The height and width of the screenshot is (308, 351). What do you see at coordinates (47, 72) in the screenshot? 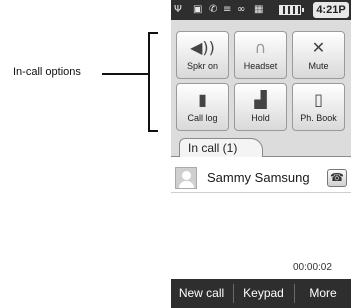
I see `annotation-label: In-call options` at bounding box center [47, 72].